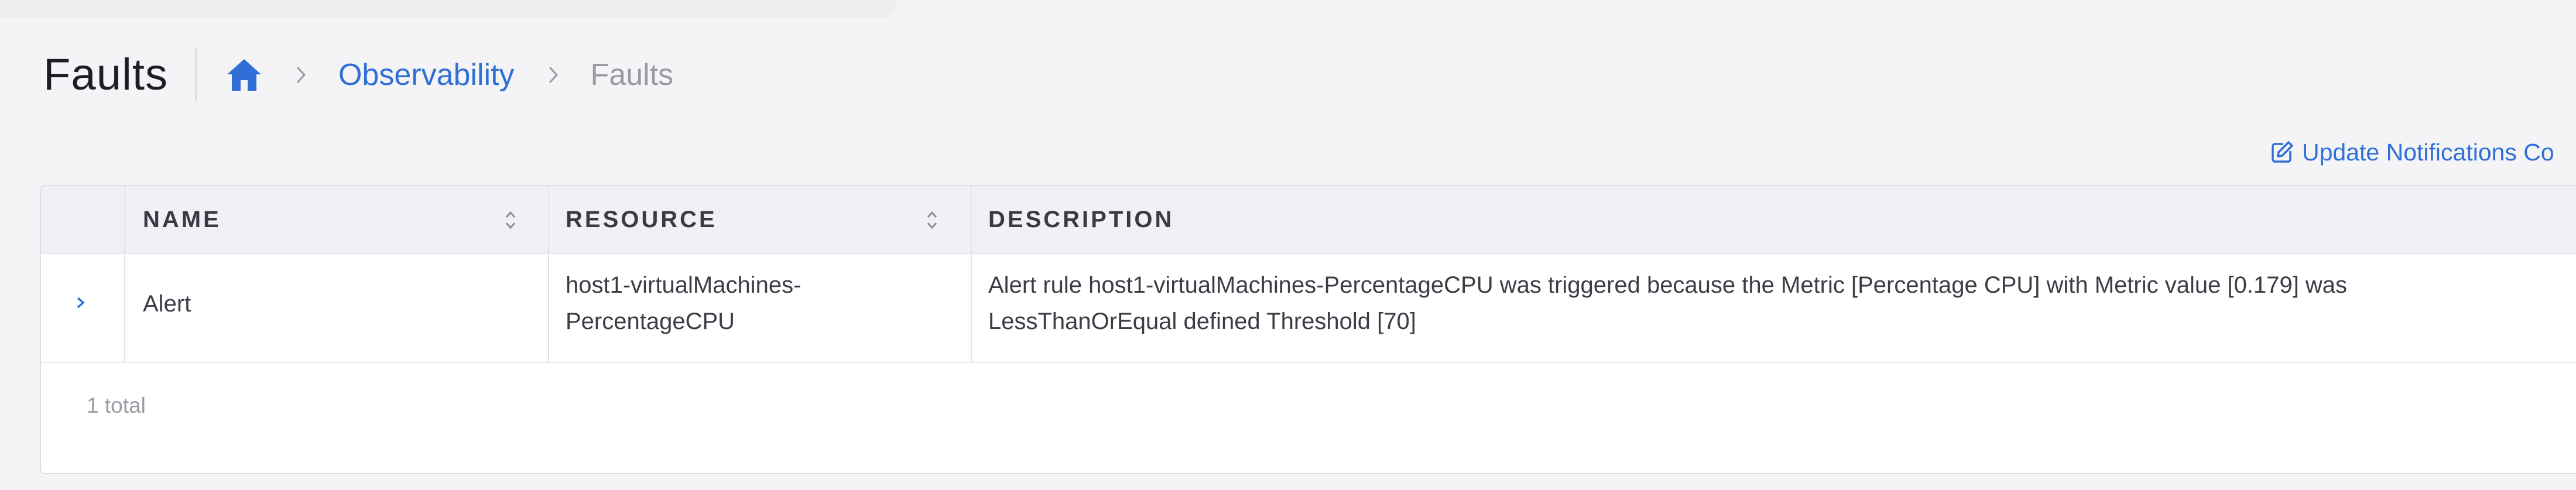 The height and width of the screenshot is (490, 2576). I want to click on update-notifications-link: Update Notifications Co, so click(2412, 152).